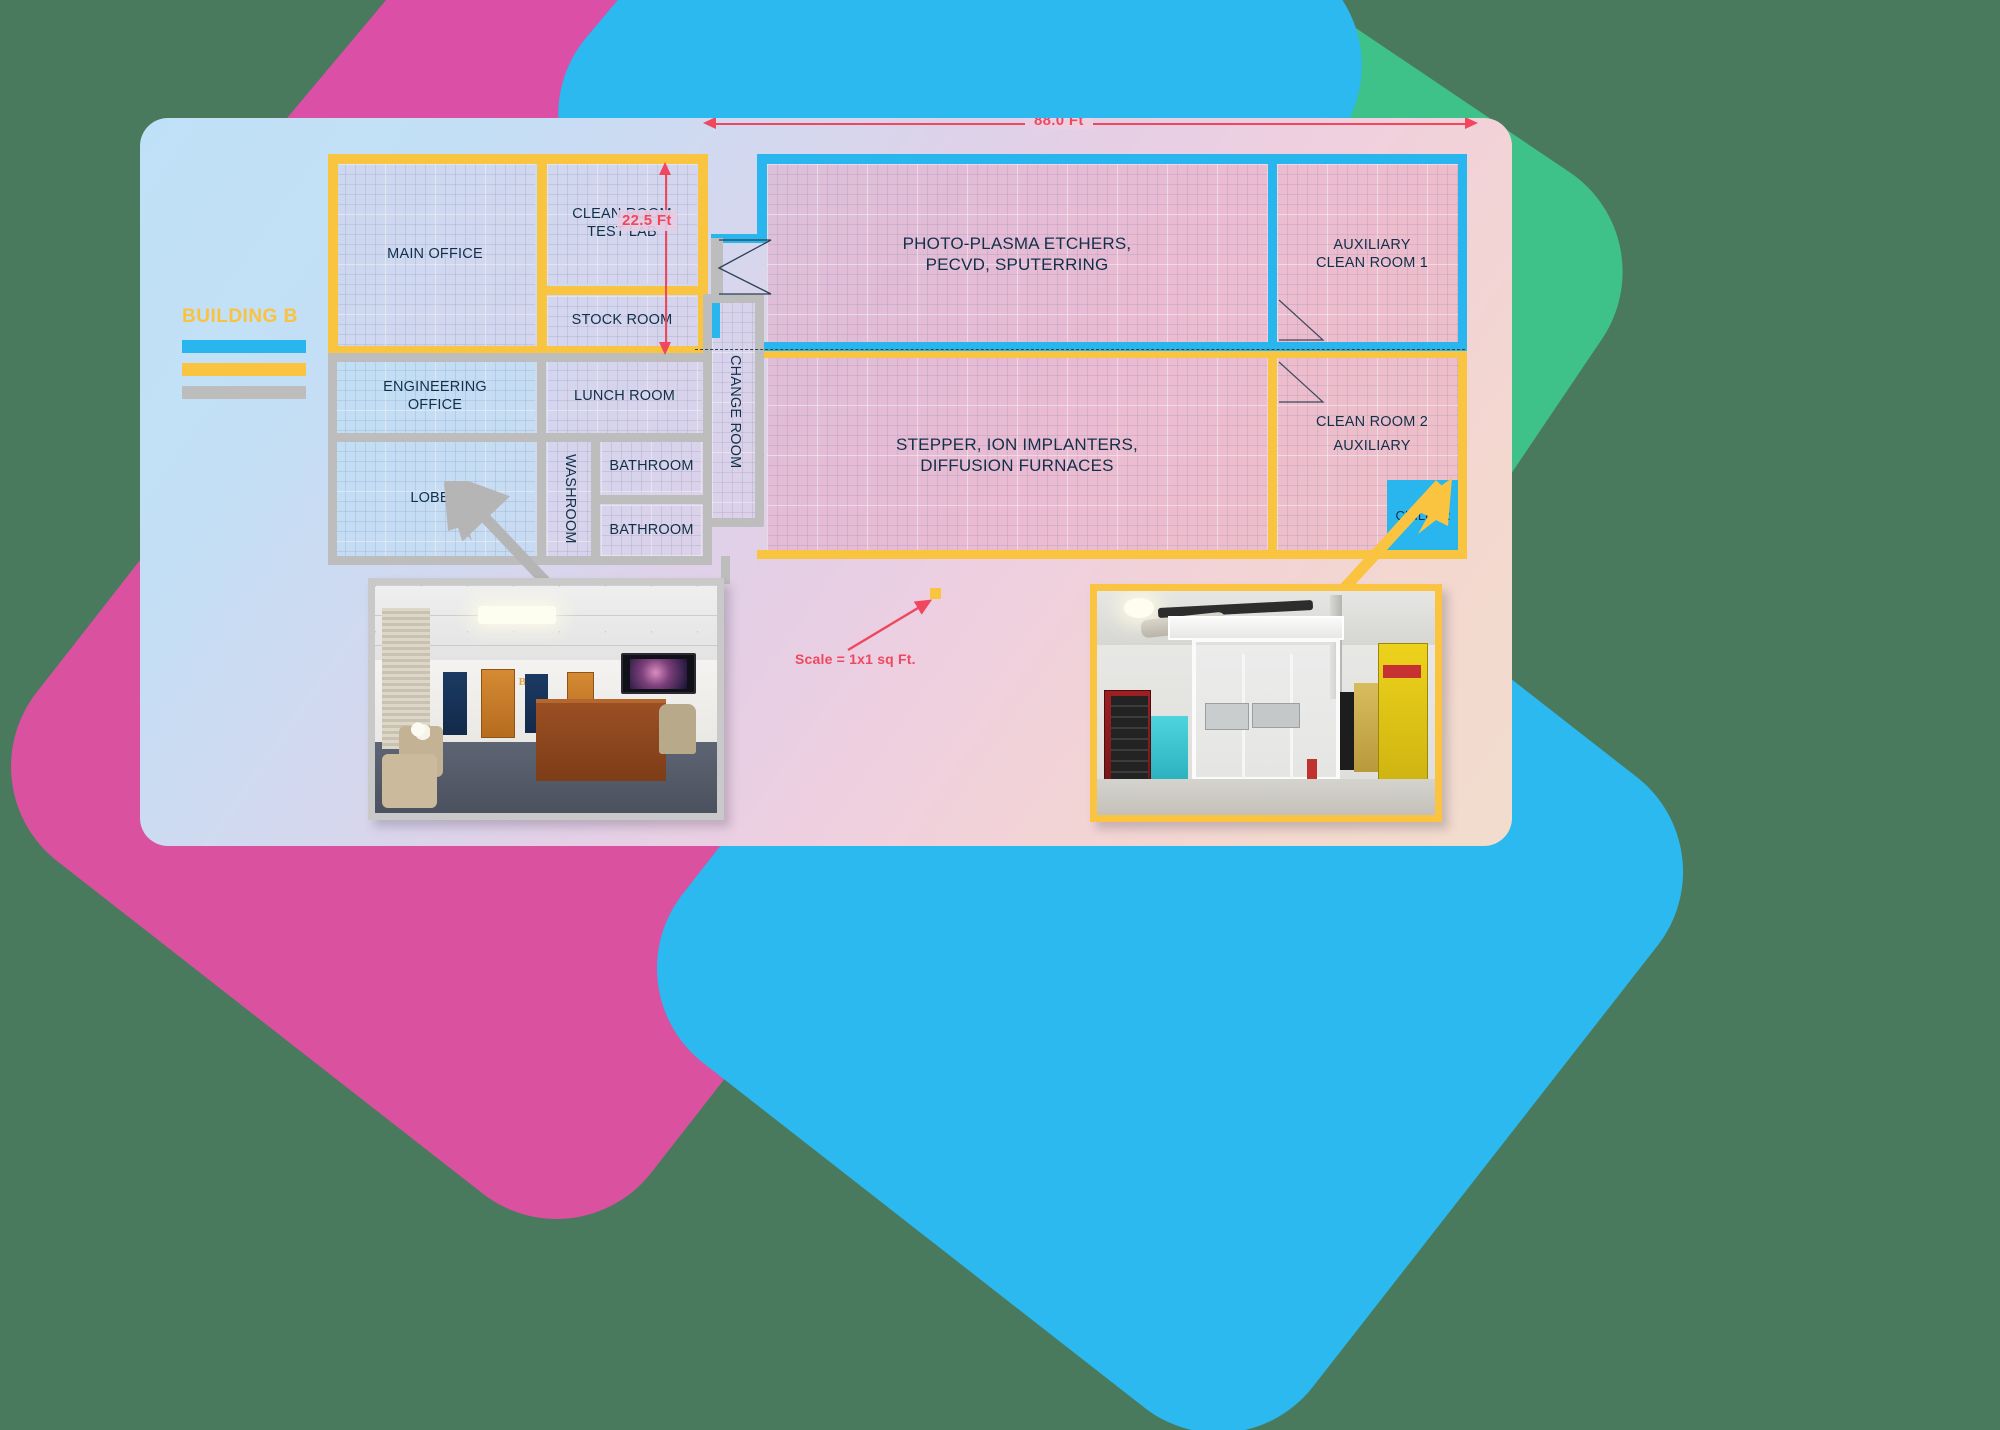 This screenshot has width=2000, height=1430. What do you see at coordinates (620, 437) in the screenshot?
I see `wall-gray-lunch-bottom` at bounding box center [620, 437].